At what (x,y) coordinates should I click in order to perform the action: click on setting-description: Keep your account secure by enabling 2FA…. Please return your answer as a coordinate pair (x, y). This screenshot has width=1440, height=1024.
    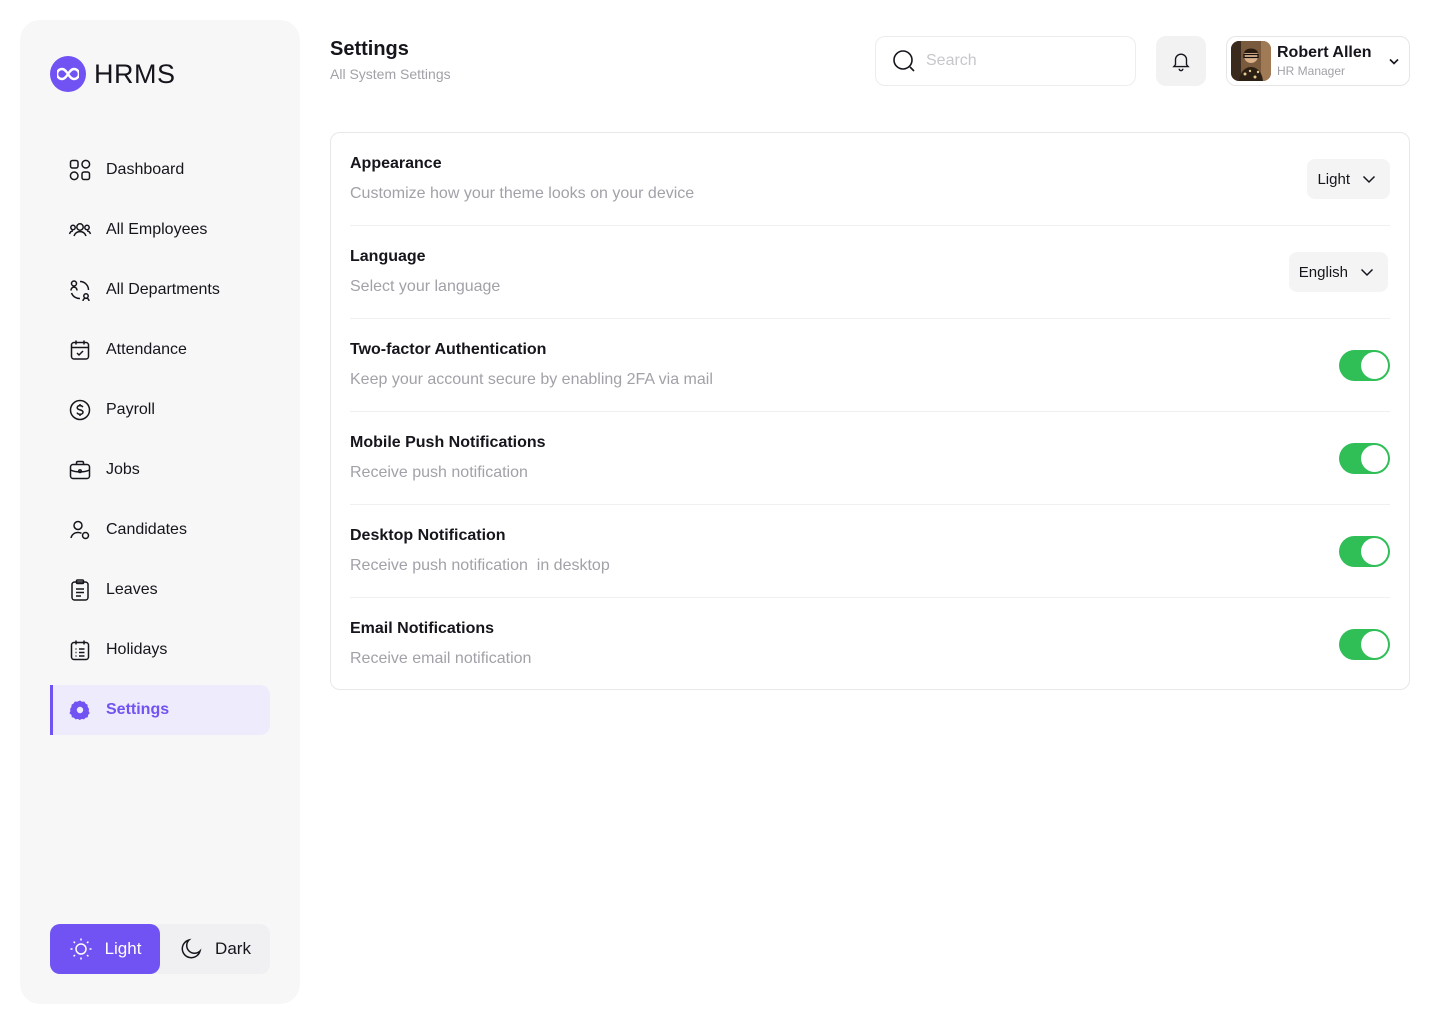
    Looking at the image, I should click on (531, 379).